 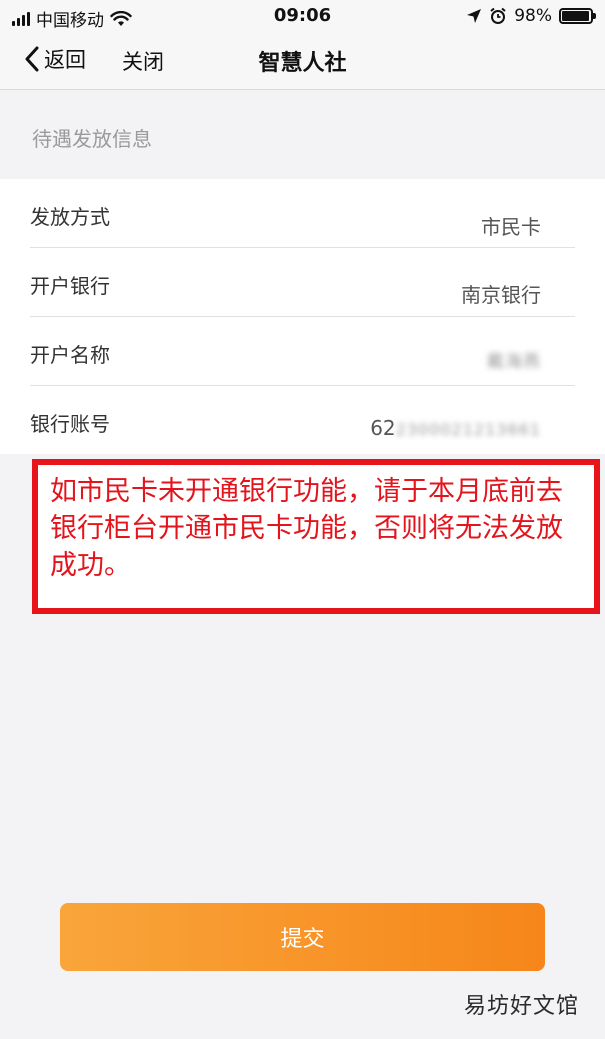 I want to click on row-bank: 开户银行 南京银行, so click(x=302, y=282).